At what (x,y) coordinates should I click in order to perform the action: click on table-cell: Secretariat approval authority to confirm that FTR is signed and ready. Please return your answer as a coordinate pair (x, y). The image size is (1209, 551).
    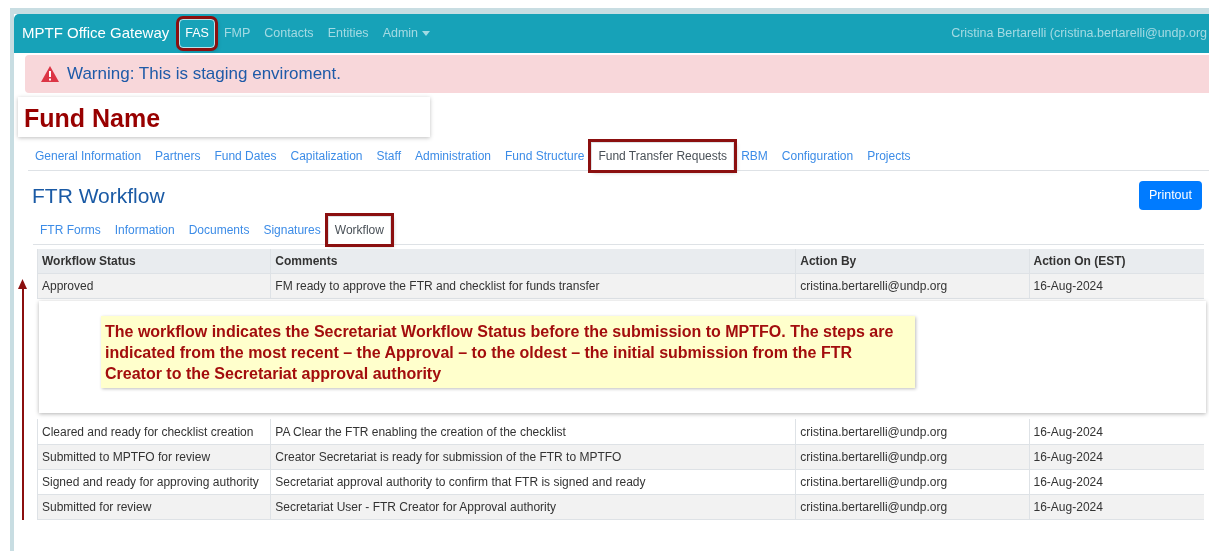
    Looking at the image, I should click on (533, 482).